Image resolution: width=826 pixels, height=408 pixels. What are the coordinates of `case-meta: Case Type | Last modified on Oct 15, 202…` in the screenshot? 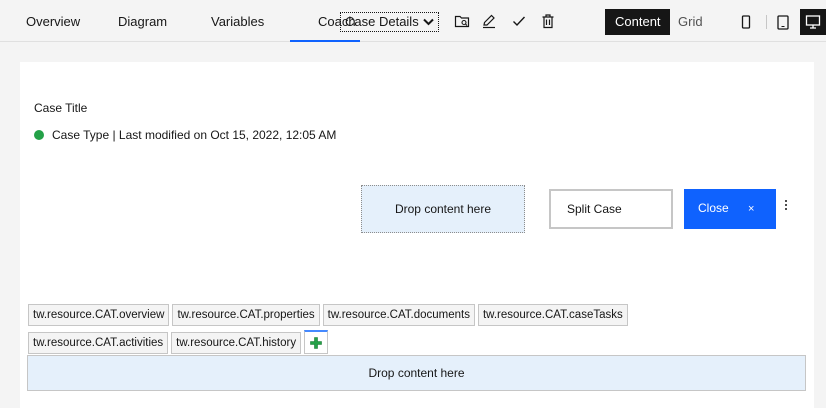 It's located at (185, 135).